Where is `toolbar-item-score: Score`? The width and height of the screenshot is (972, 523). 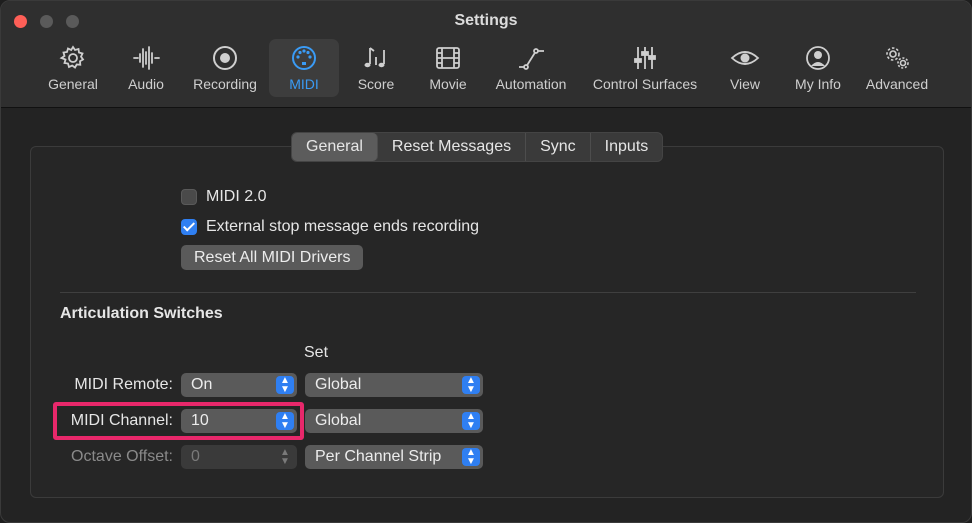 toolbar-item-score: Score is located at coordinates (376, 68).